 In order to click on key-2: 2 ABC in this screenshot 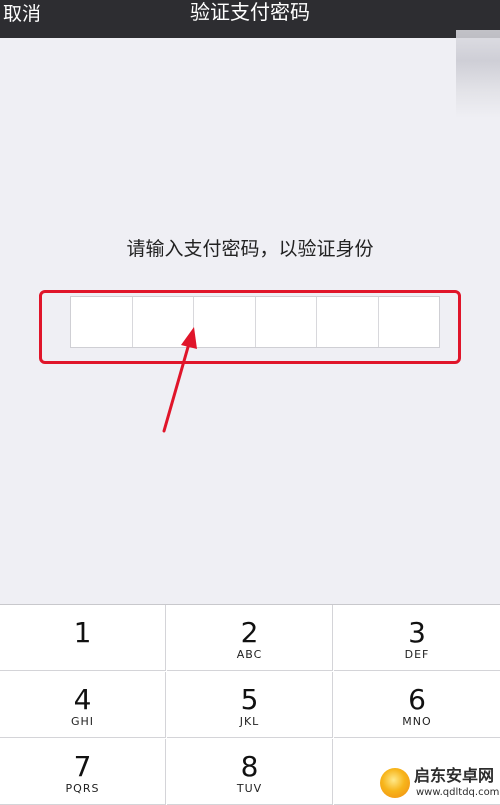, I will do `click(250, 638)`.